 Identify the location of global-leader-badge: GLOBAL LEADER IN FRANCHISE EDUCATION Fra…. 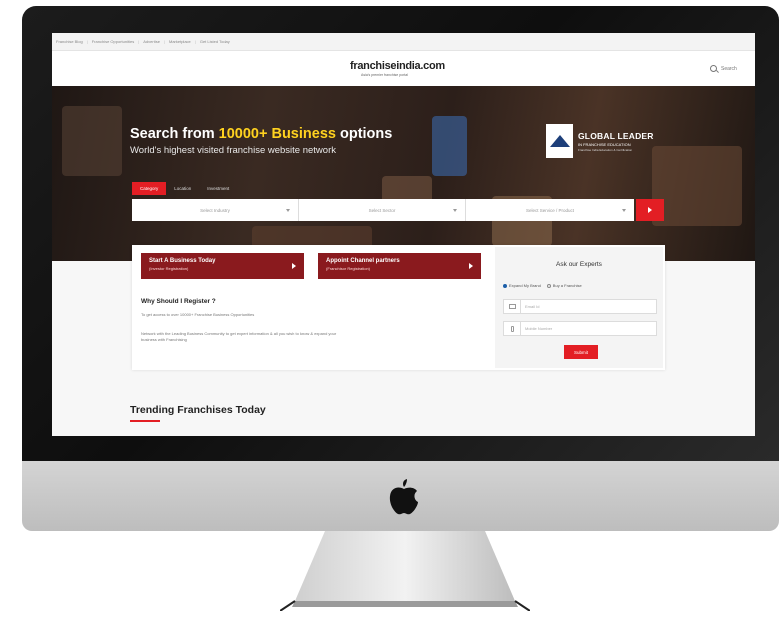
(600, 141).